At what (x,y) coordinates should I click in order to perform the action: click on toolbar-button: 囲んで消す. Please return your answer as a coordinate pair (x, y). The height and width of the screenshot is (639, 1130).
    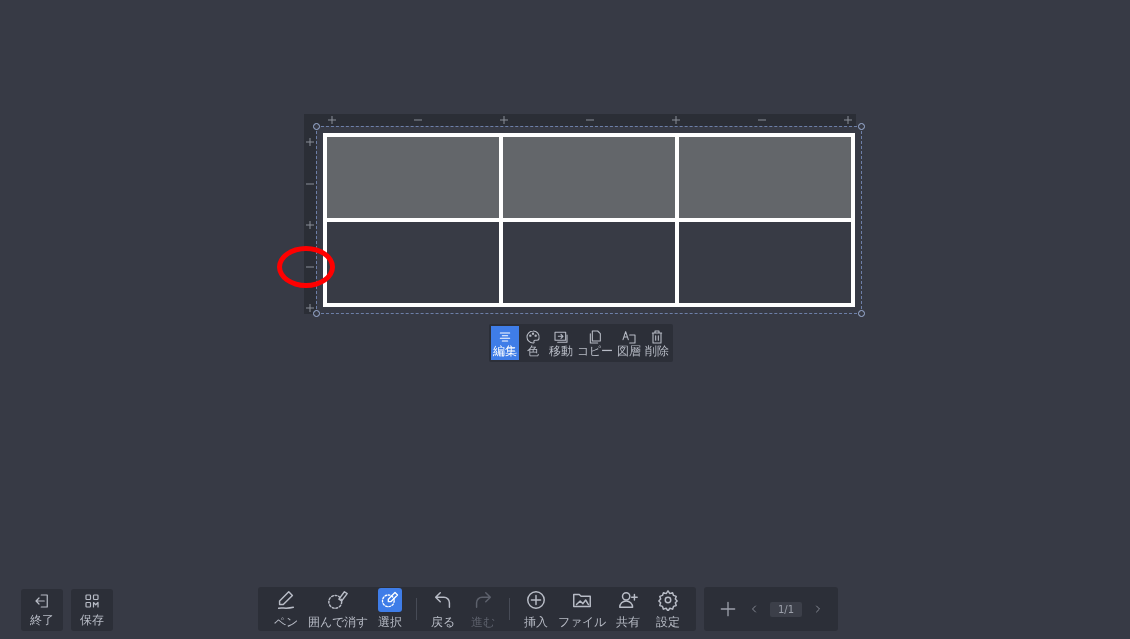
    Looking at the image, I should click on (338, 609).